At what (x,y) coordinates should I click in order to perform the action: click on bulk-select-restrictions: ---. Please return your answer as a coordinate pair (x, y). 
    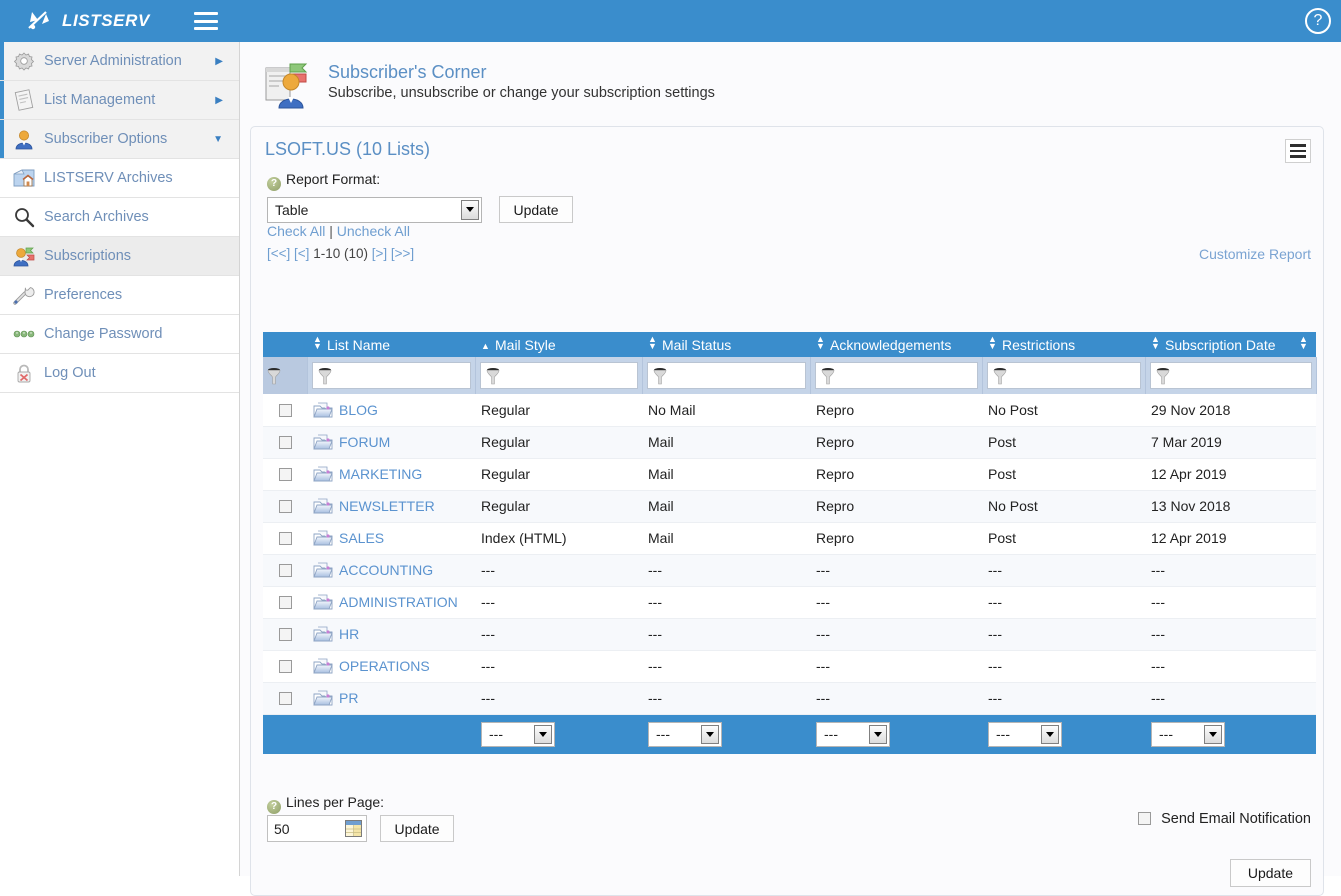
    Looking at the image, I should click on (1025, 734).